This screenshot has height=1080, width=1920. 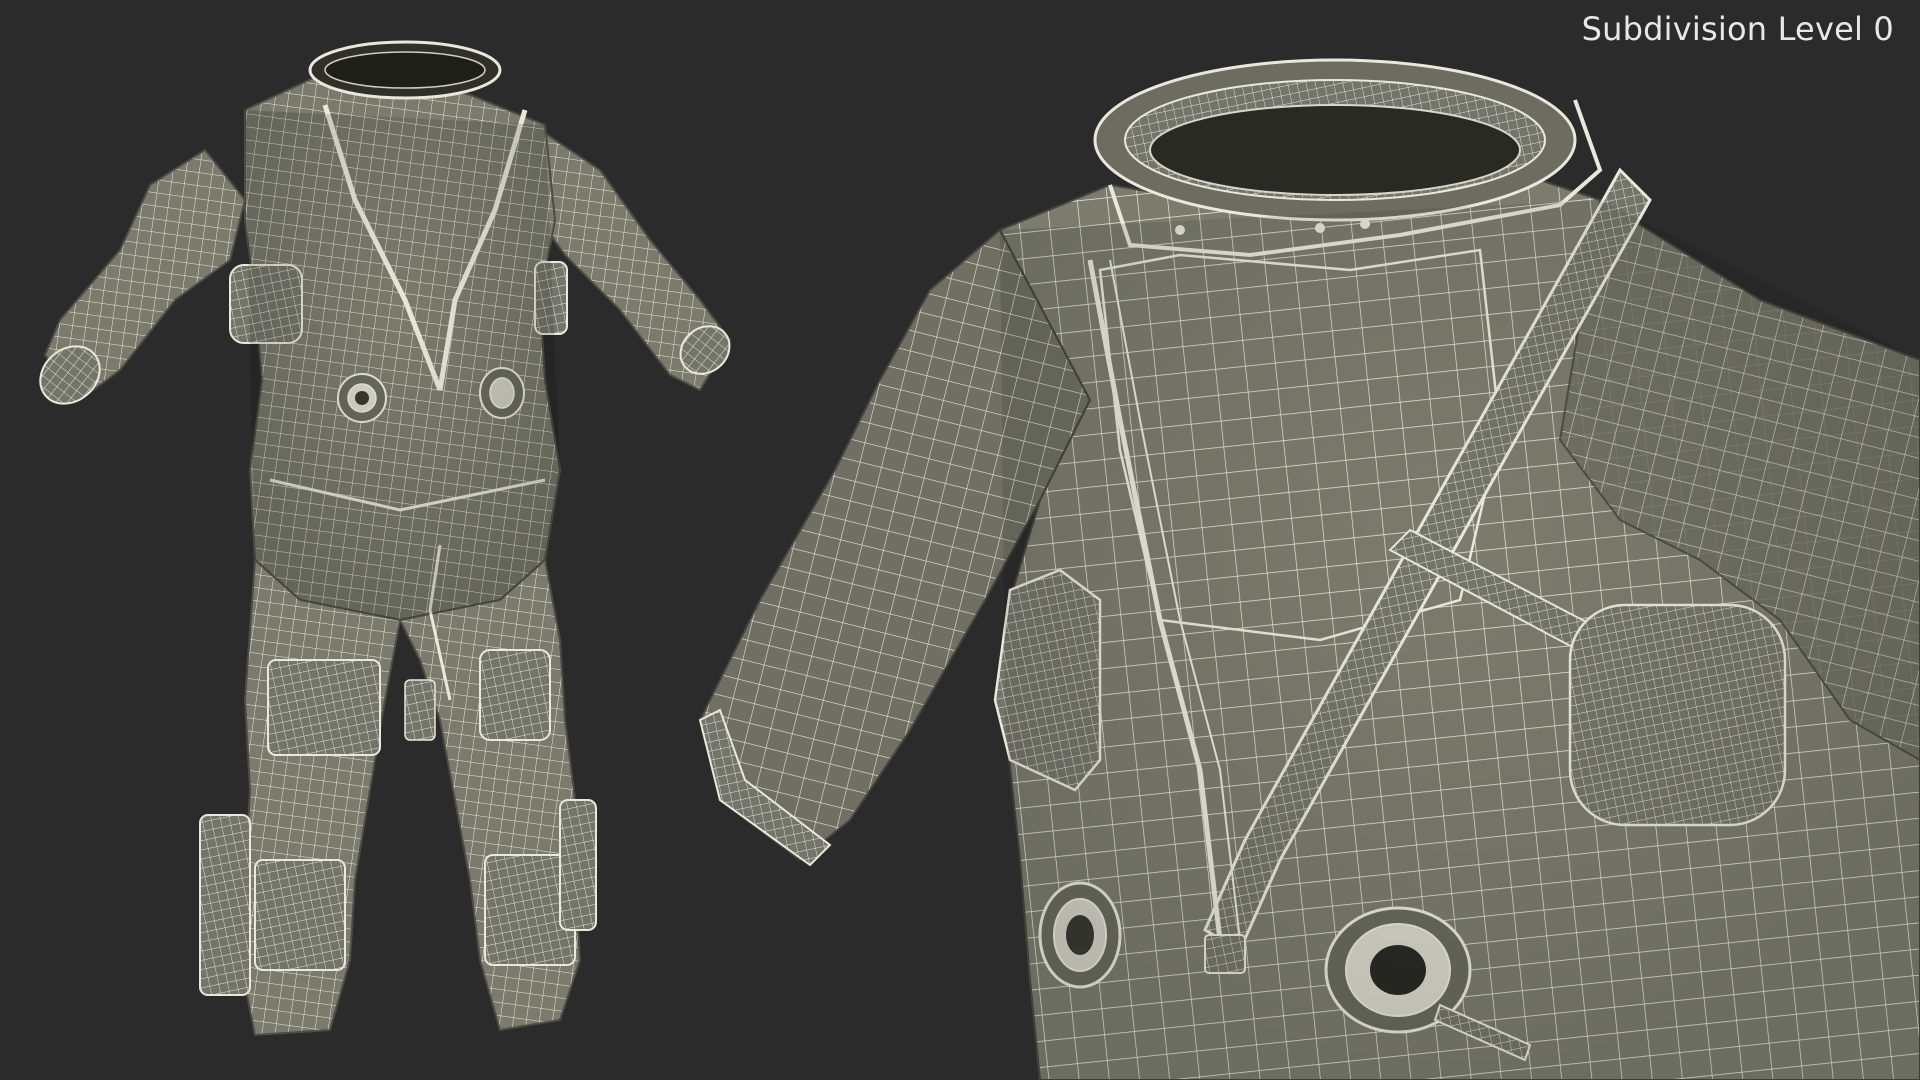 What do you see at coordinates (225, 905) in the screenshot?
I see `suit-left-shin-pocket` at bounding box center [225, 905].